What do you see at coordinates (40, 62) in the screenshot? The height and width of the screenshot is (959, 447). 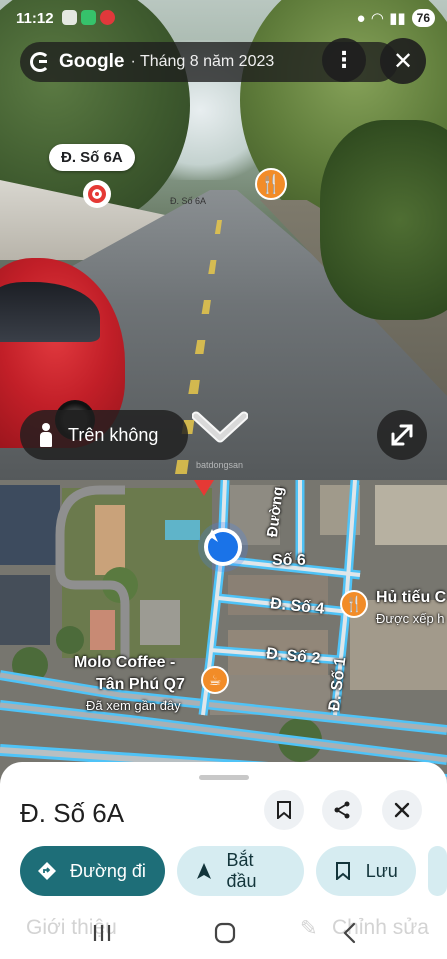 I see `google-g-icon` at bounding box center [40, 62].